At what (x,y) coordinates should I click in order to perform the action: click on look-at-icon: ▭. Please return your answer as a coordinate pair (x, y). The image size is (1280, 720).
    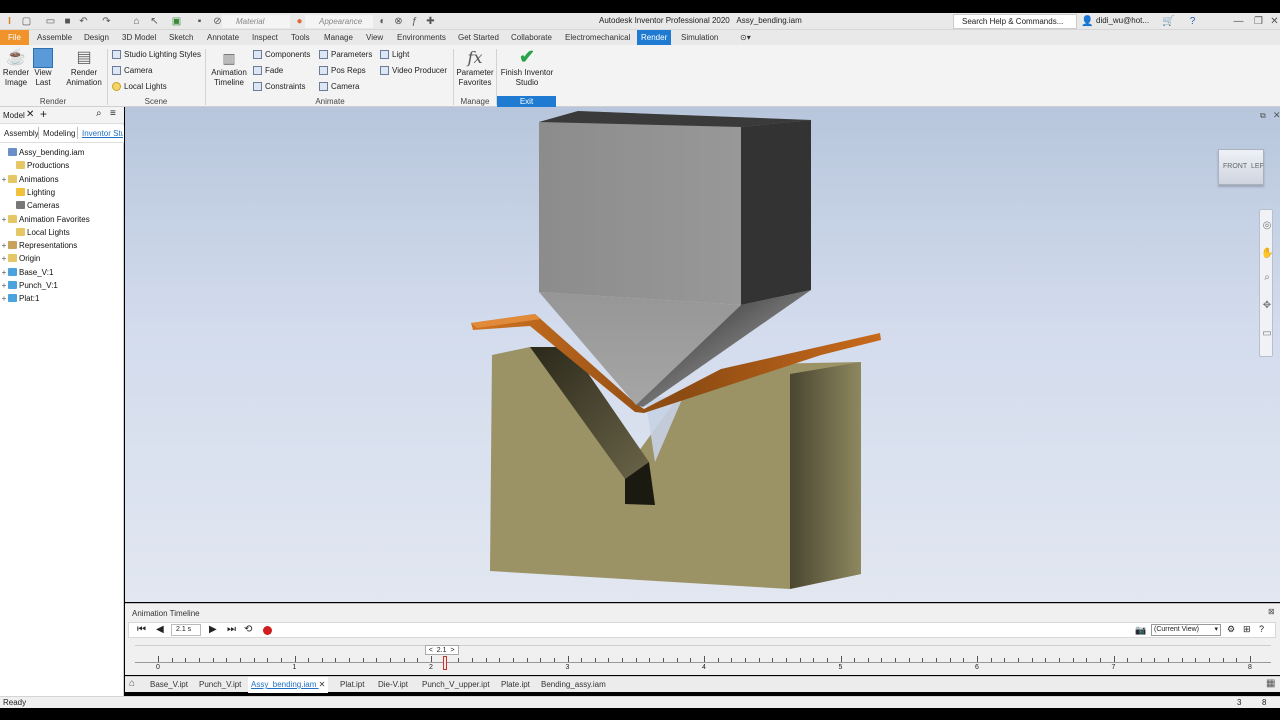
    Looking at the image, I should click on (1267, 333).